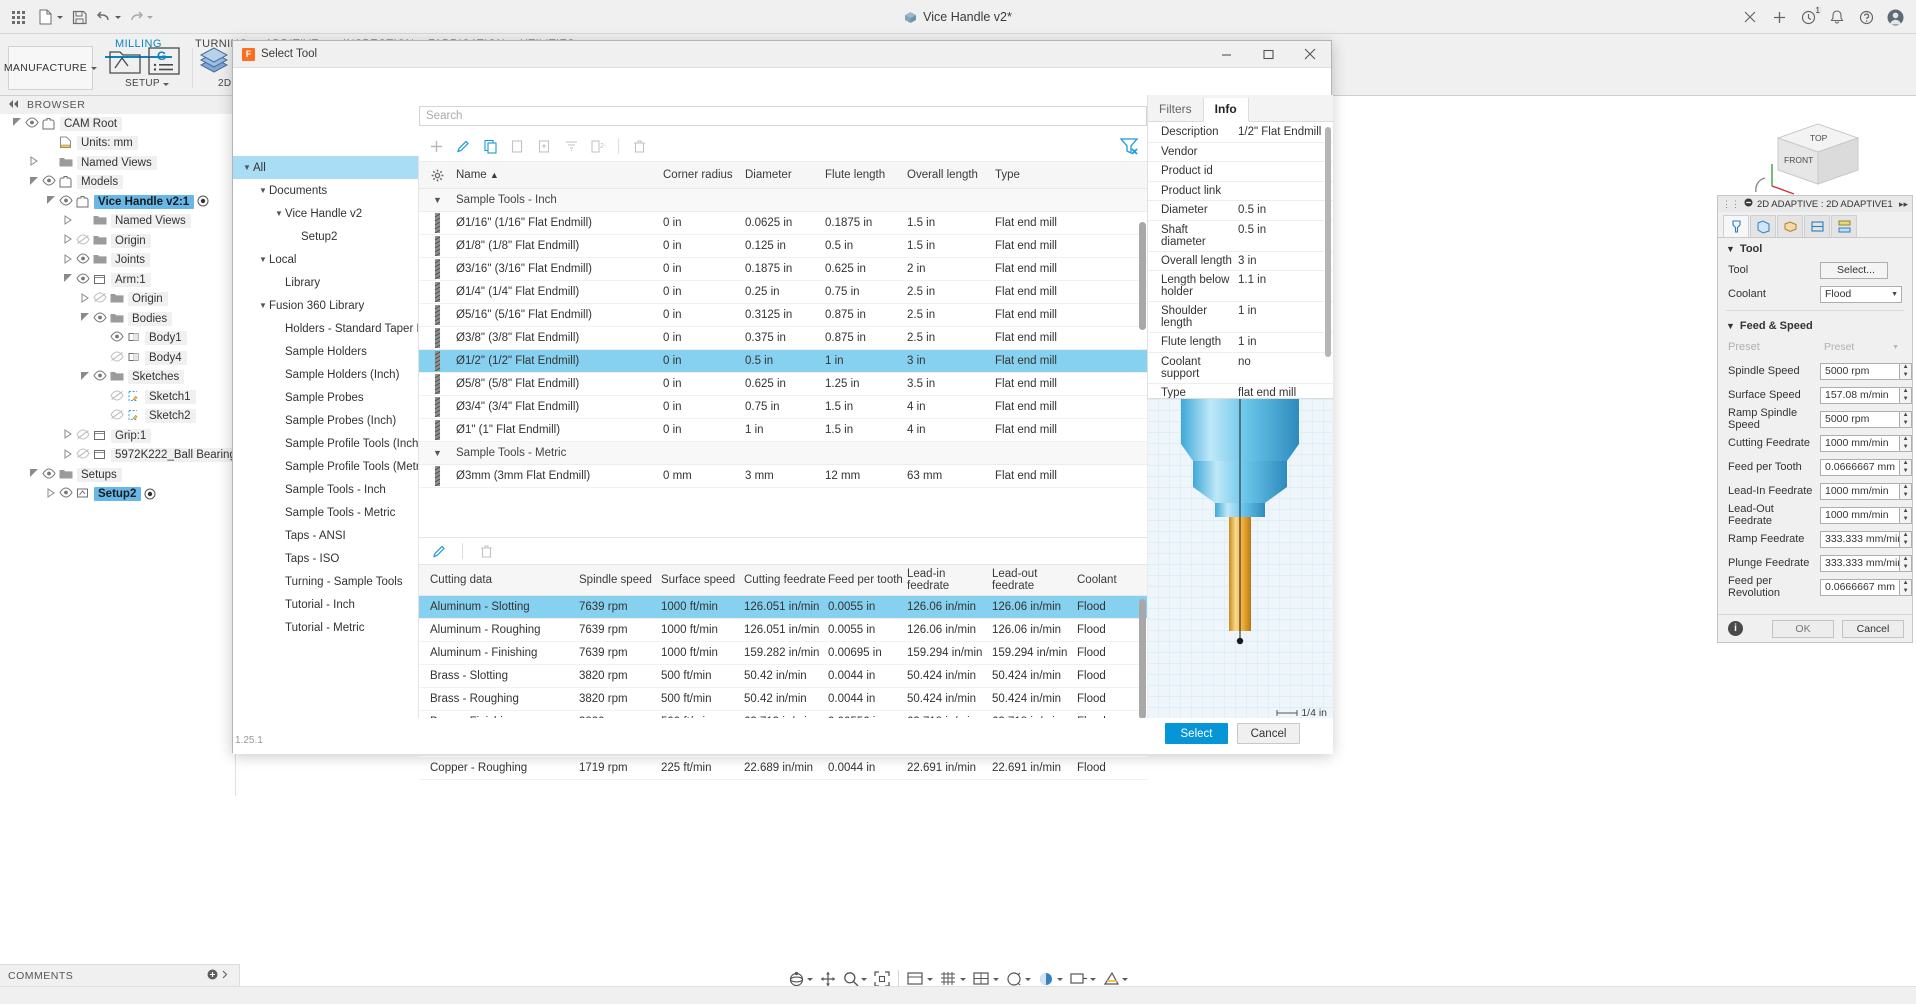  I want to click on property-input: 157.08 m/min, so click(1860, 395).